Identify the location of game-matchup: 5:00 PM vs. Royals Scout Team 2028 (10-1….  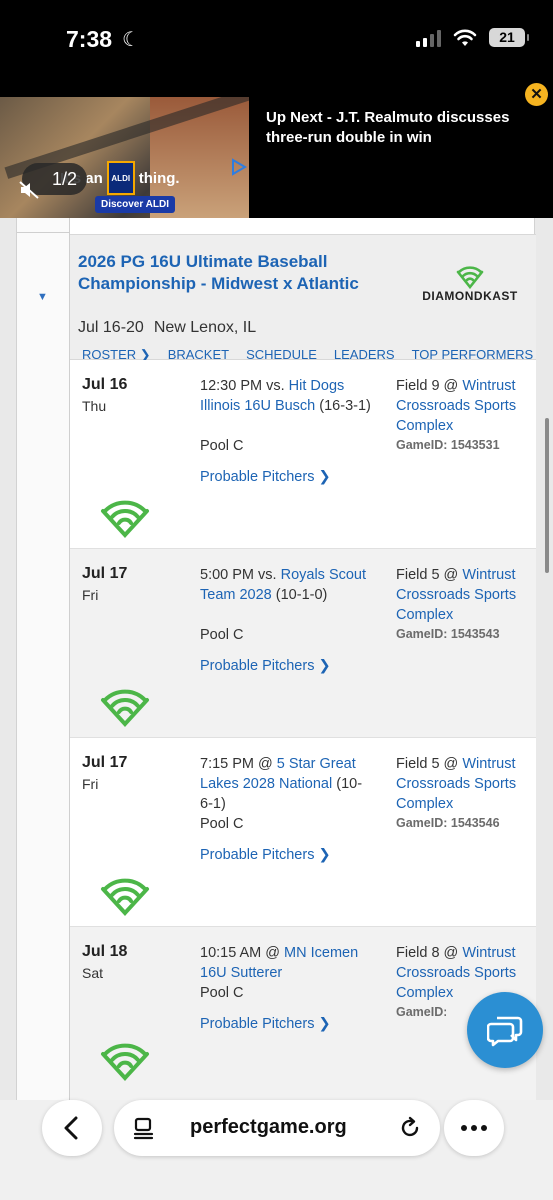
(283, 585).